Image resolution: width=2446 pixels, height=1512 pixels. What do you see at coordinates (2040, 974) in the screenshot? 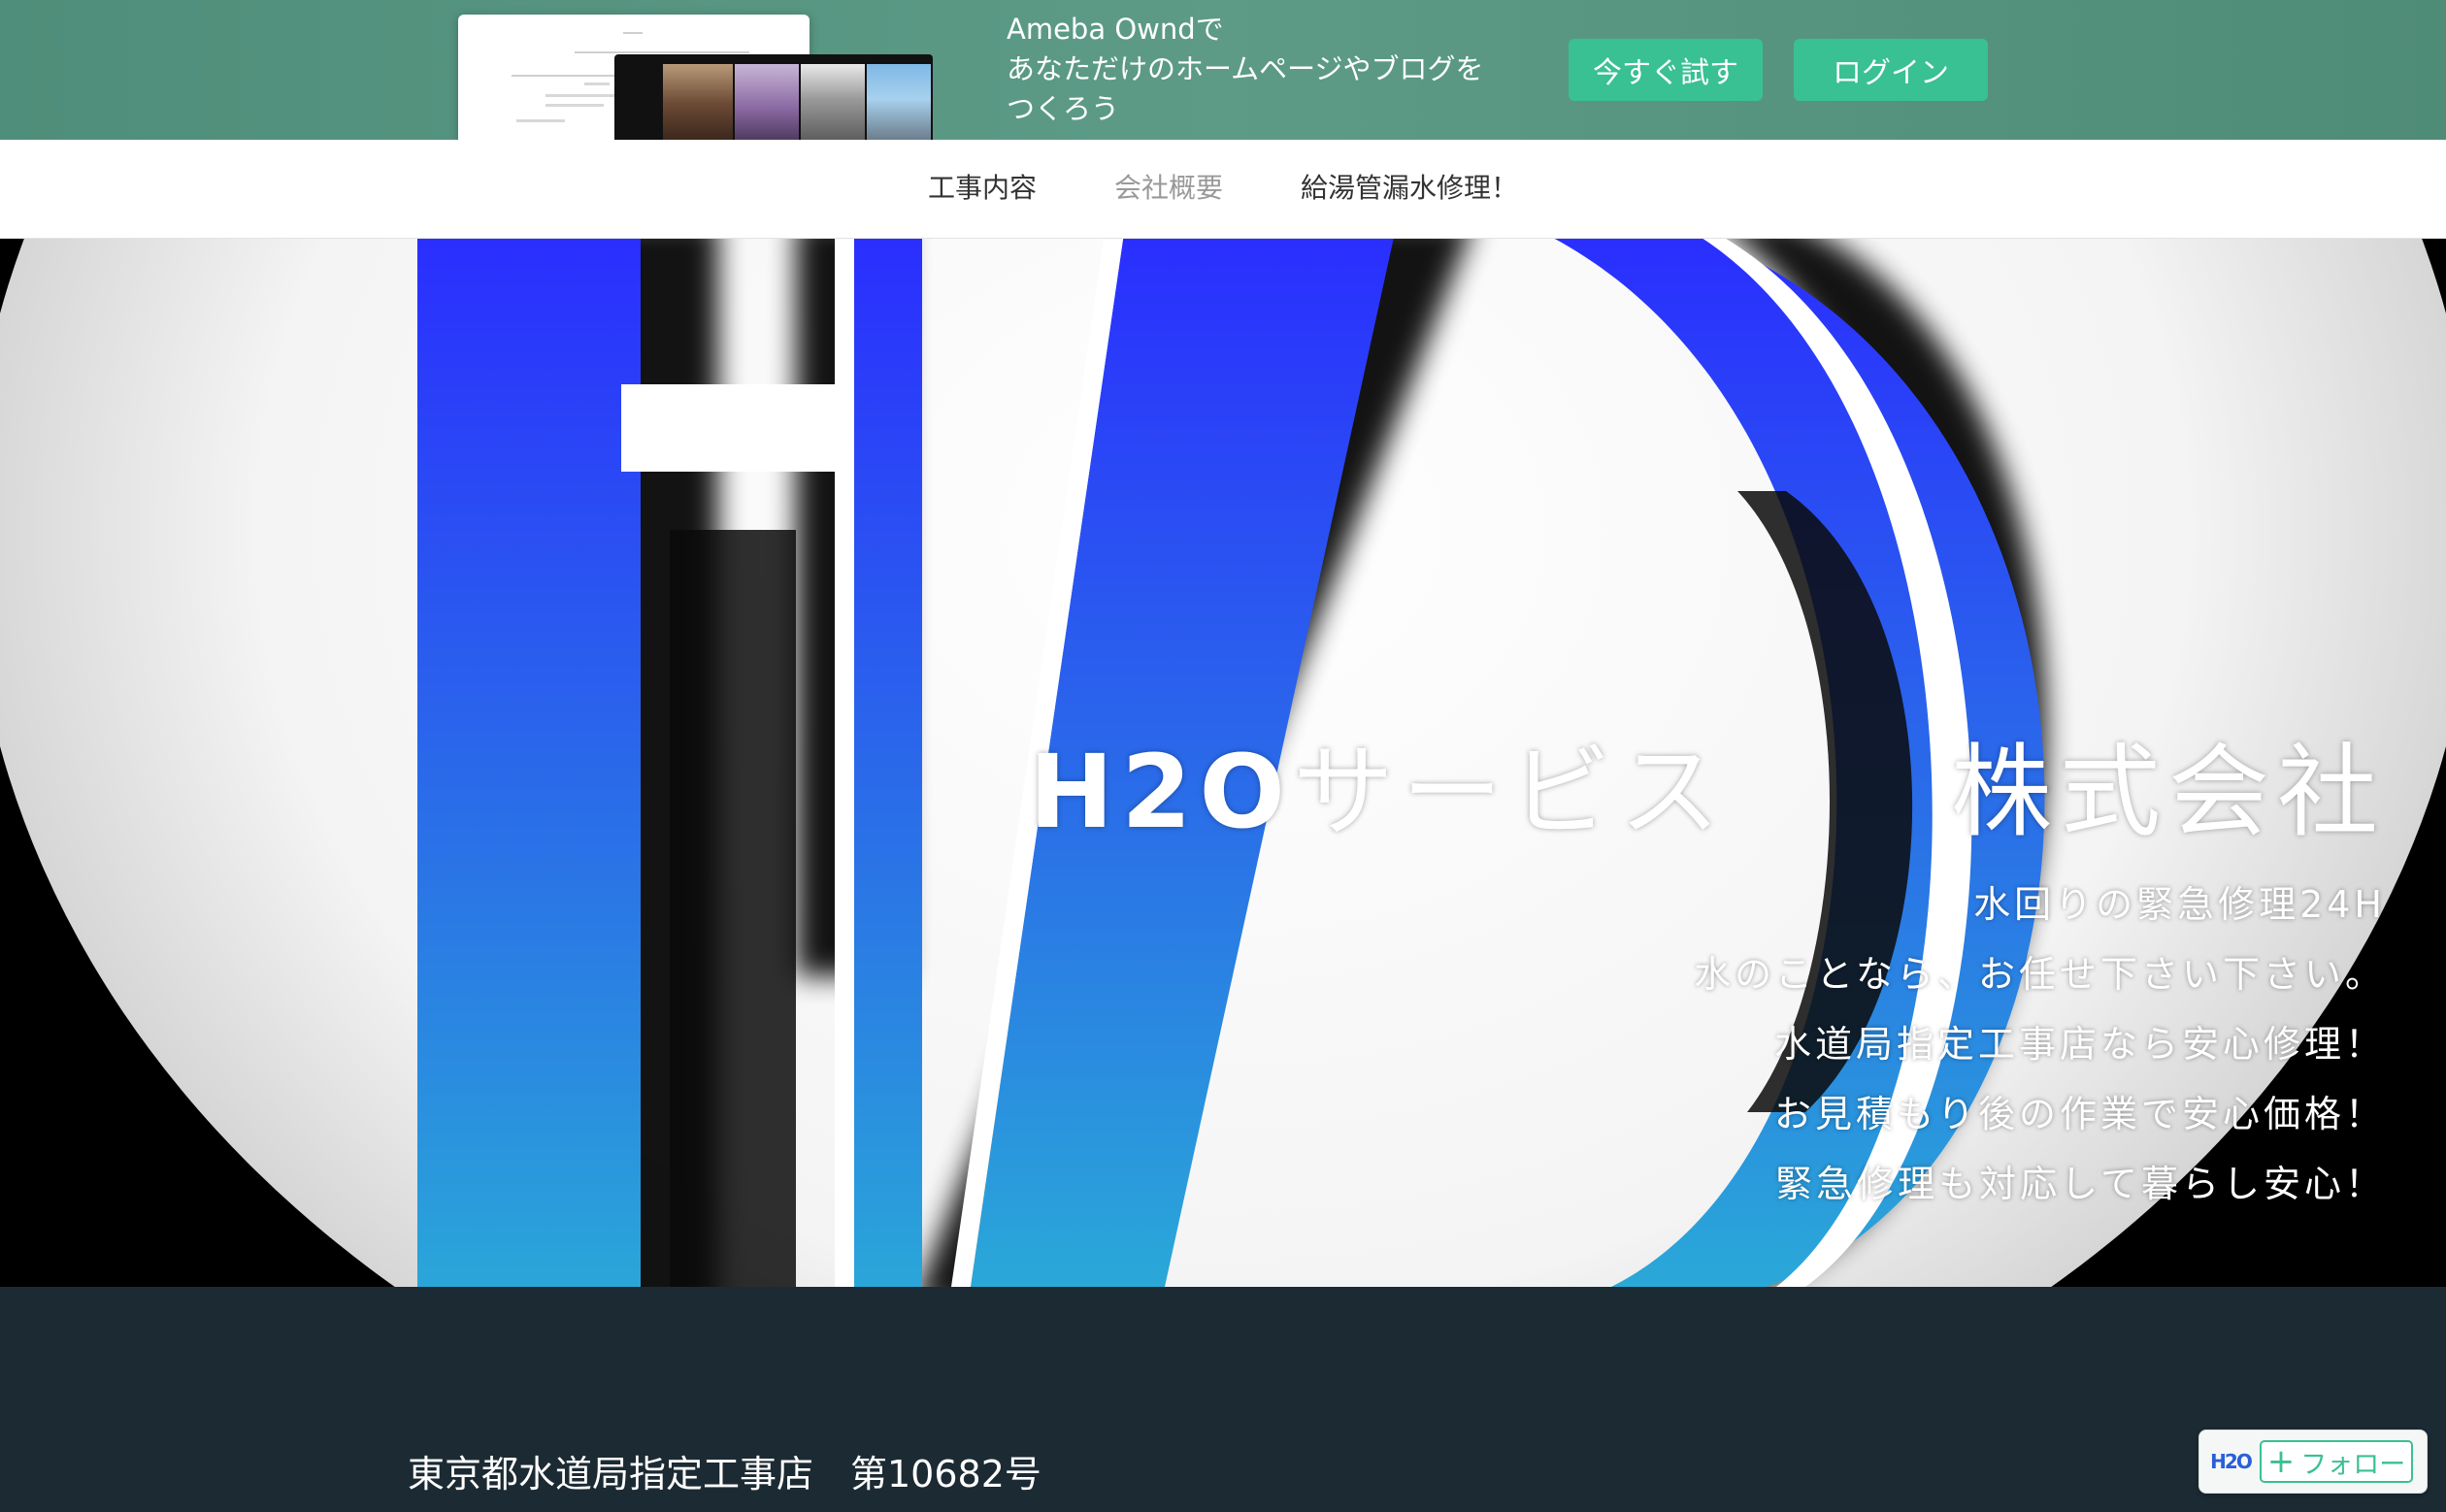
I see `hero-tagline: 水のことなら、お任せ下さい下さい。` at bounding box center [2040, 974].